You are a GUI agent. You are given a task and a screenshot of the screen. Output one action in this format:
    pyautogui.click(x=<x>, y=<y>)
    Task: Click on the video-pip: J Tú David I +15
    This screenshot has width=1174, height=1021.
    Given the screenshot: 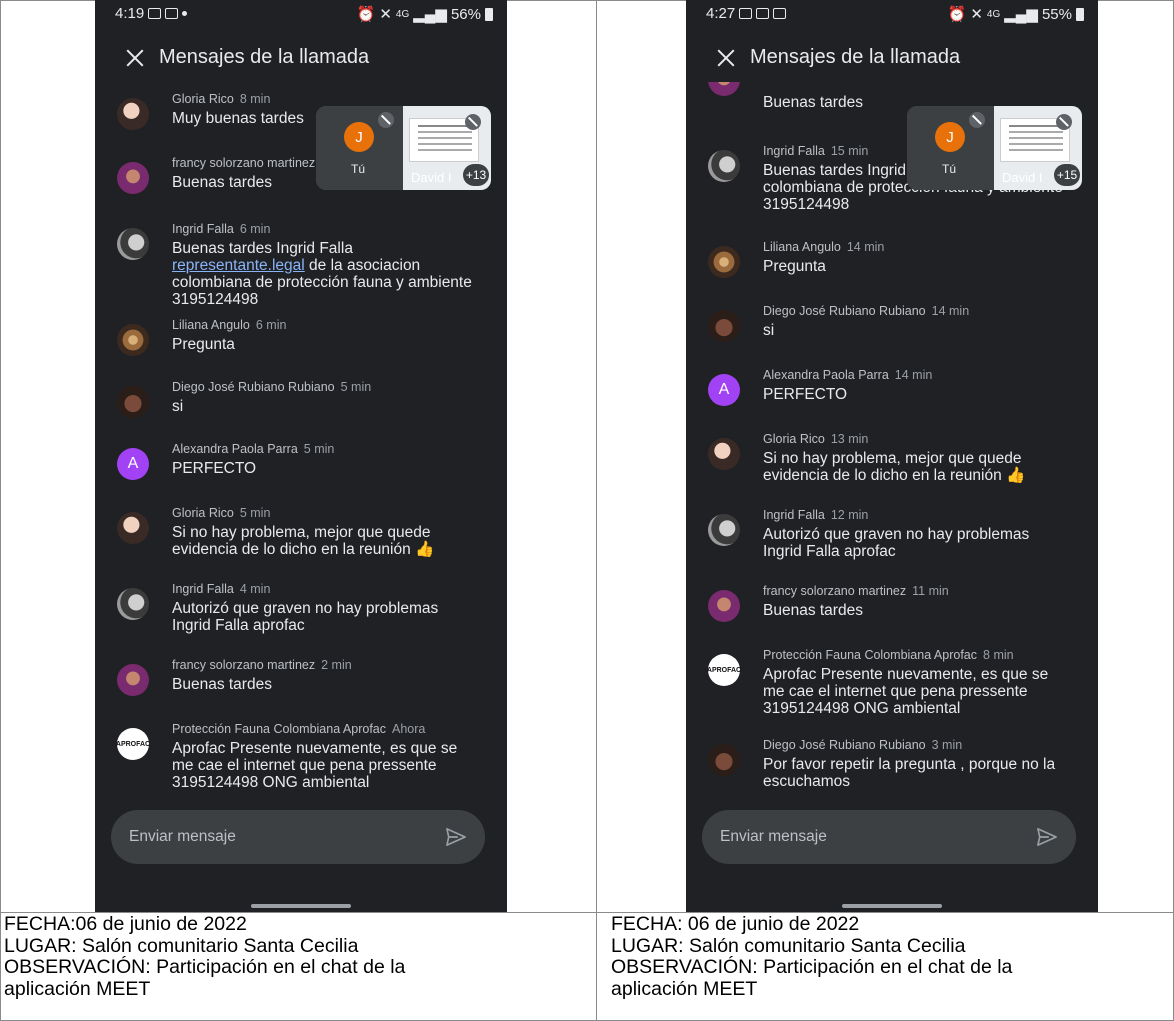 What is the action you would take?
    pyautogui.click(x=994, y=148)
    